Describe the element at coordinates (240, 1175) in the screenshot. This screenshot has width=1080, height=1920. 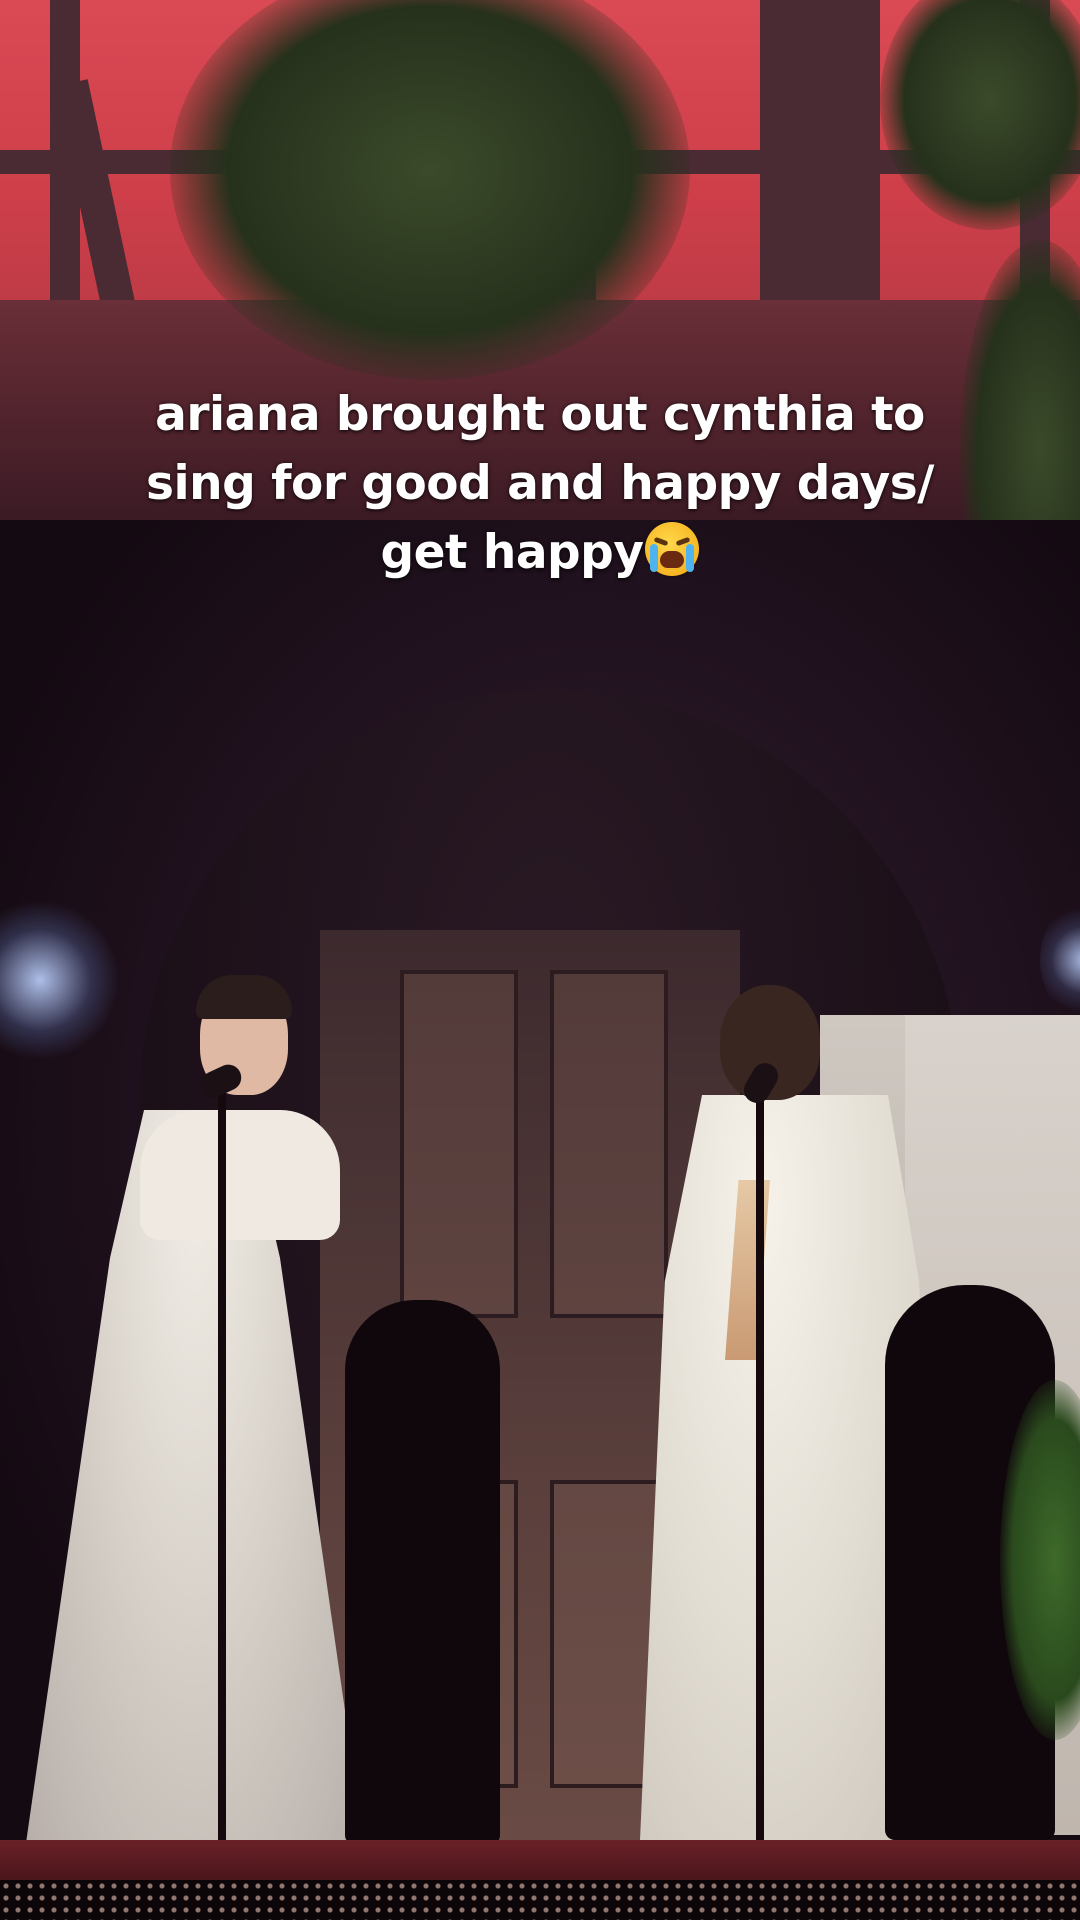
I see `performer-puff-sleeves` at that location.